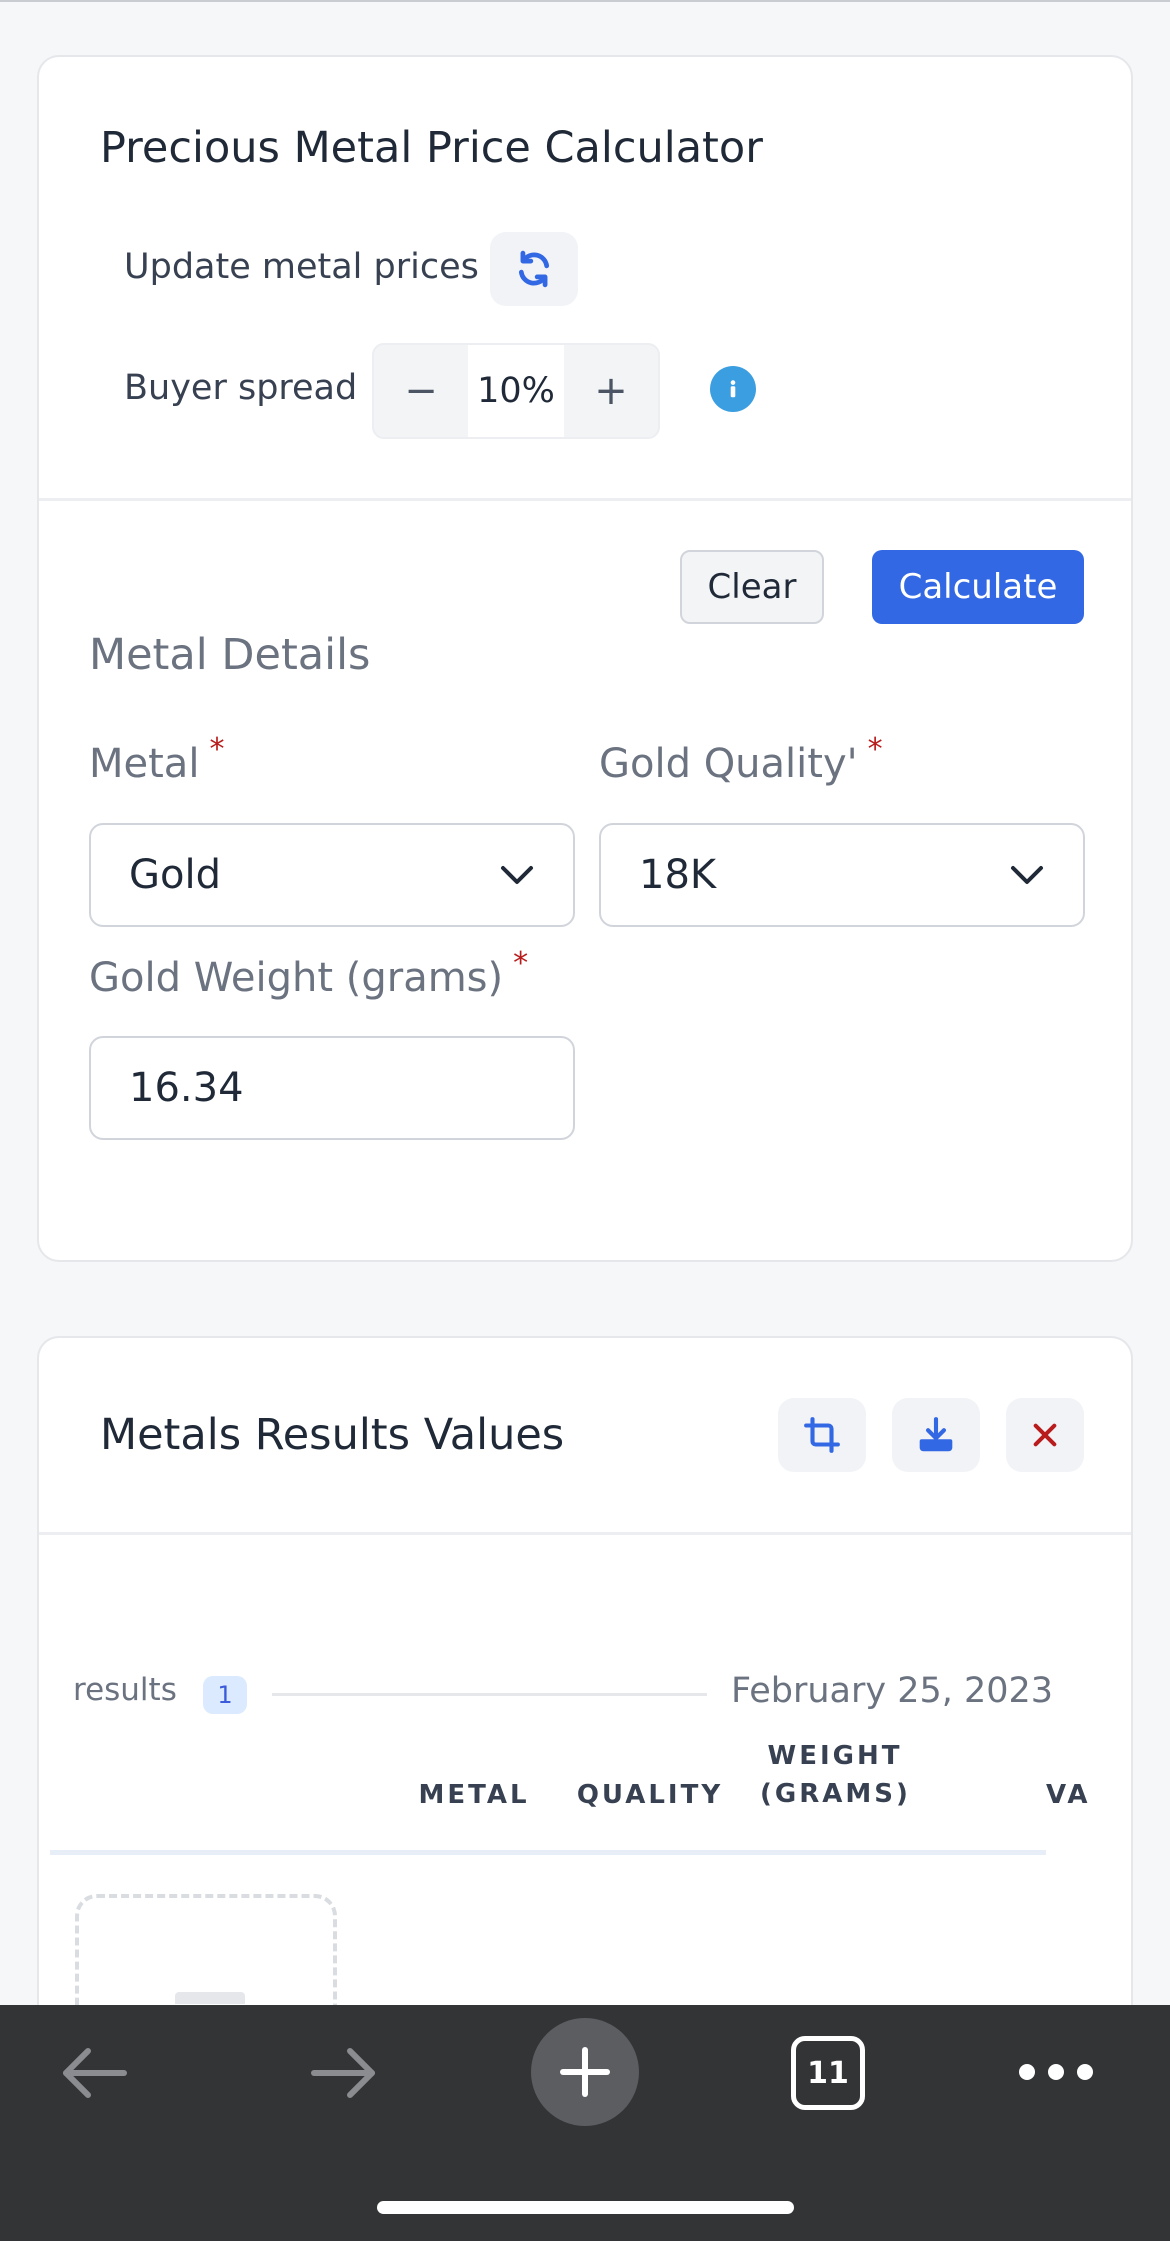  Describe the element at coordinates (1071, 1795) in the screenshot. I see `column-header-value: VA` at that location.